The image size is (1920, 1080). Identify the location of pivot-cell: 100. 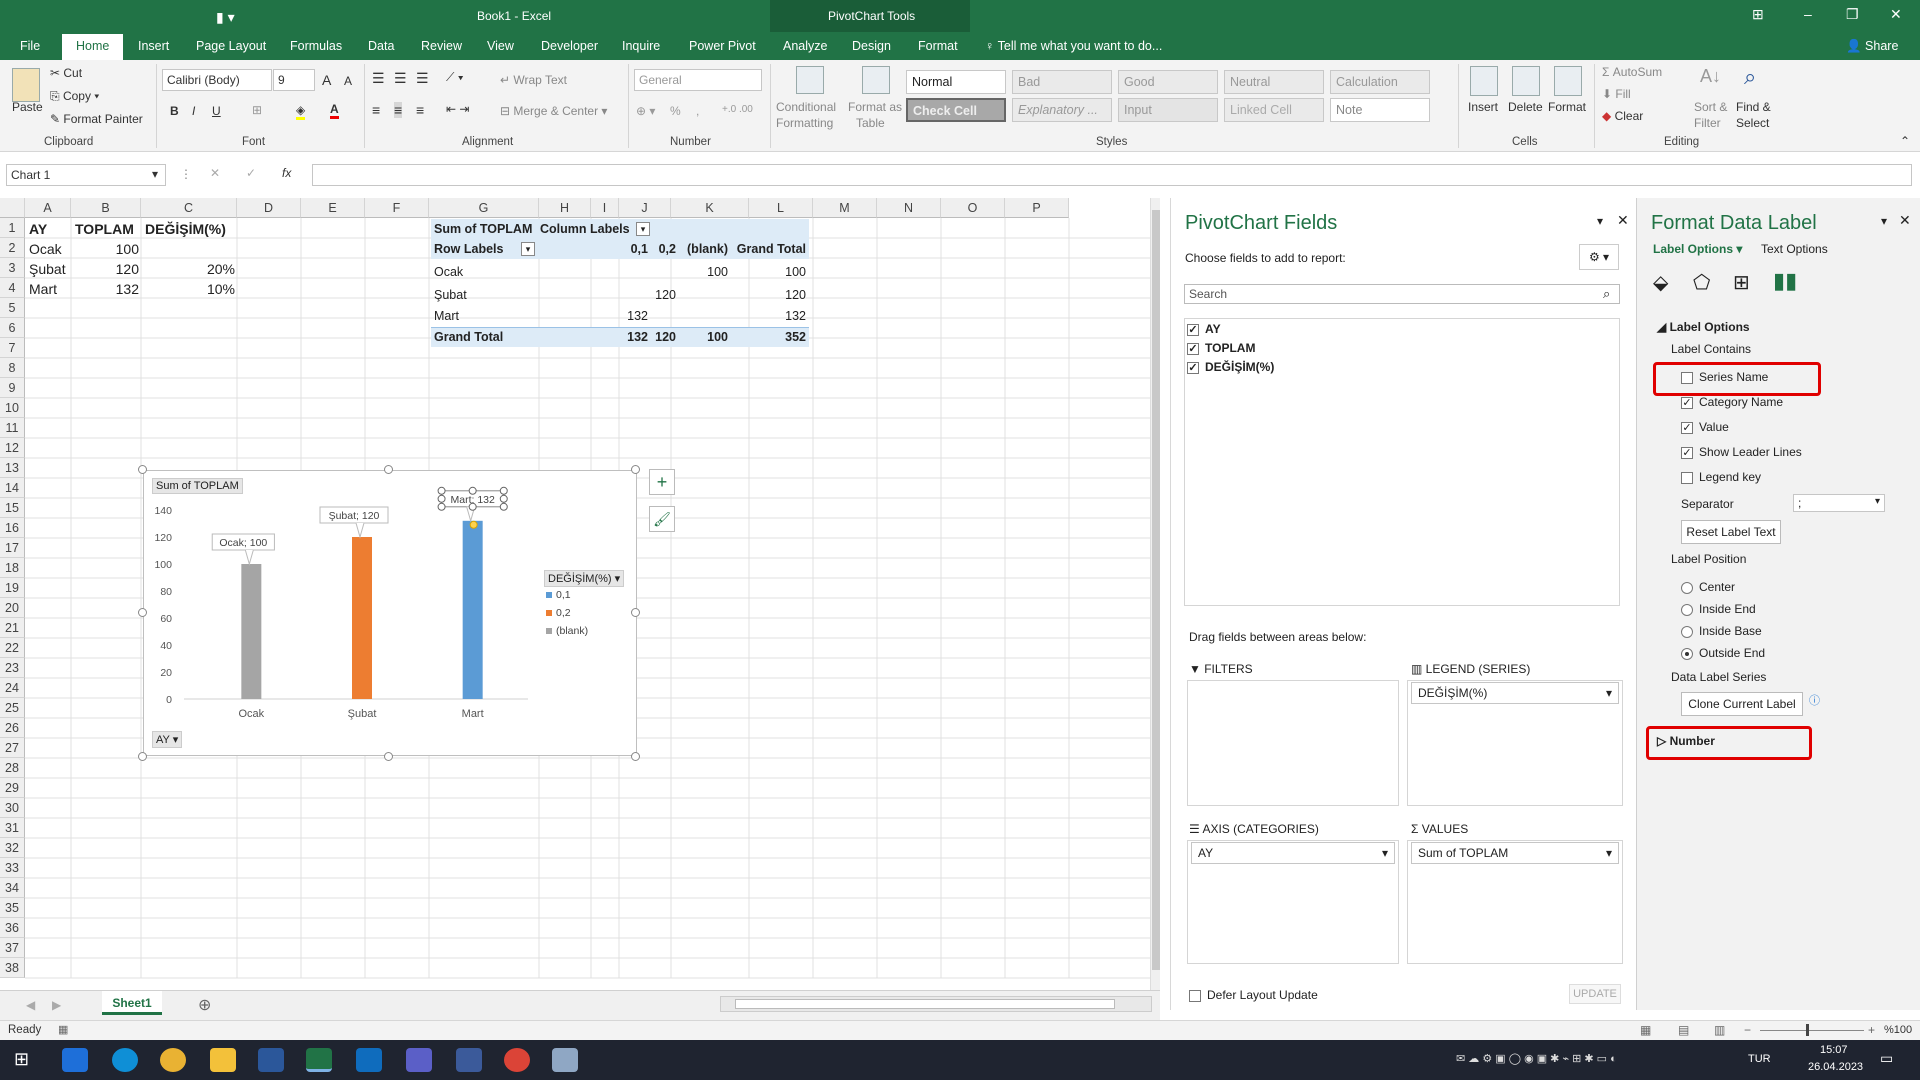
(770, 272).